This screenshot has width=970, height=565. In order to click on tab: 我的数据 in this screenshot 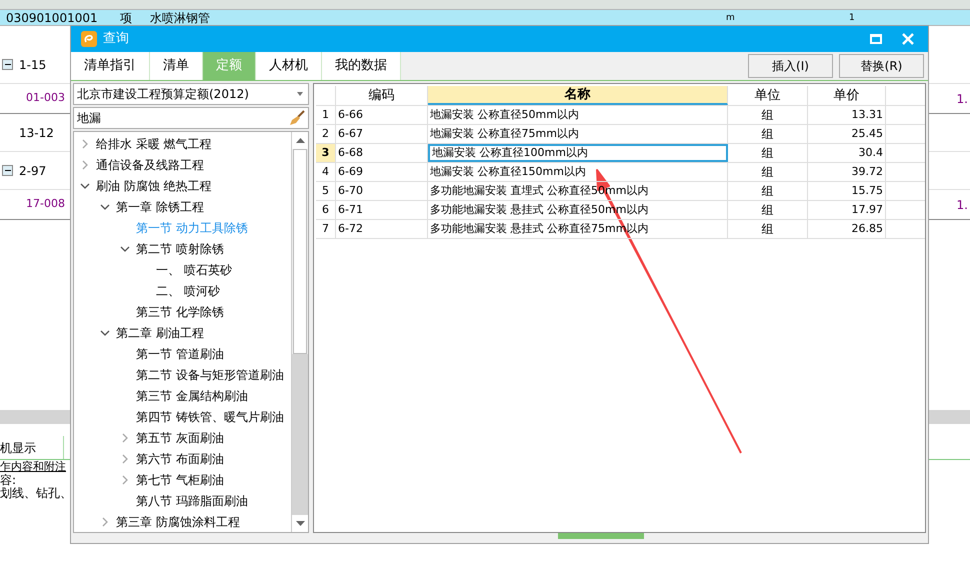, I will do `click(361, 66)`.